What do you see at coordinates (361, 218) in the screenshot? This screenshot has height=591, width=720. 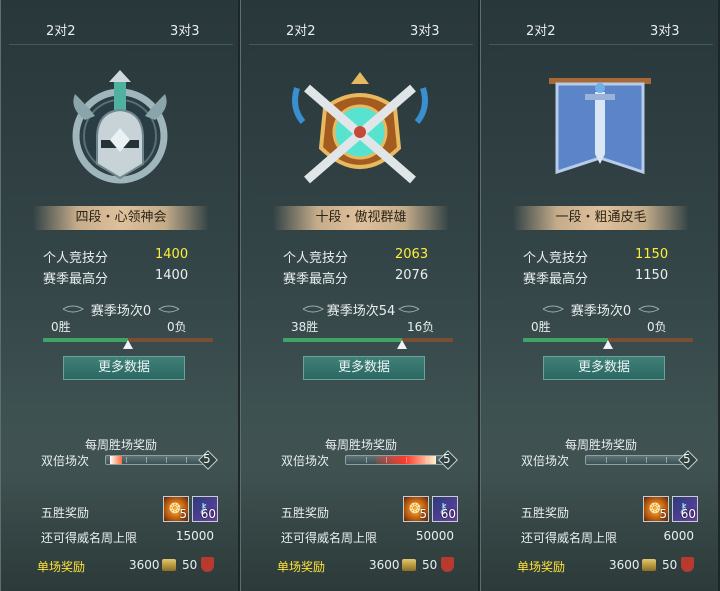 I see `rank-title: 十段・傲视群雄` at bounding box center [361, 218].